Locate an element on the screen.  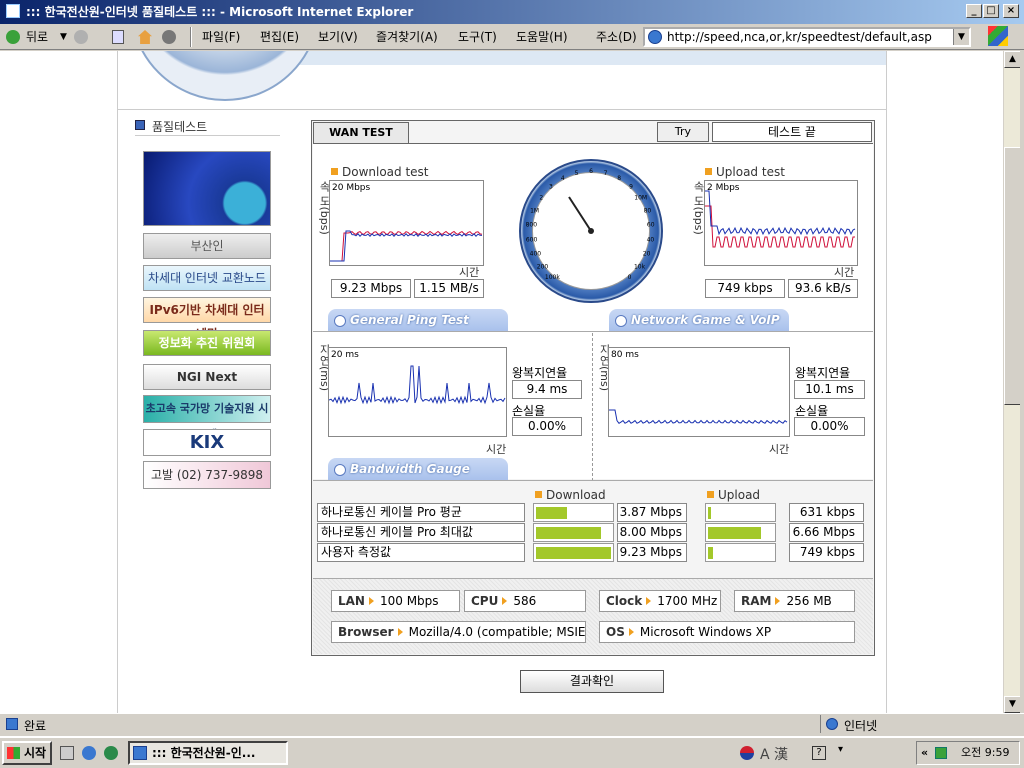
browser-value: Mozilla/4.0 (compatible; MSIE 6.0 is located at coordinates (497, 632).